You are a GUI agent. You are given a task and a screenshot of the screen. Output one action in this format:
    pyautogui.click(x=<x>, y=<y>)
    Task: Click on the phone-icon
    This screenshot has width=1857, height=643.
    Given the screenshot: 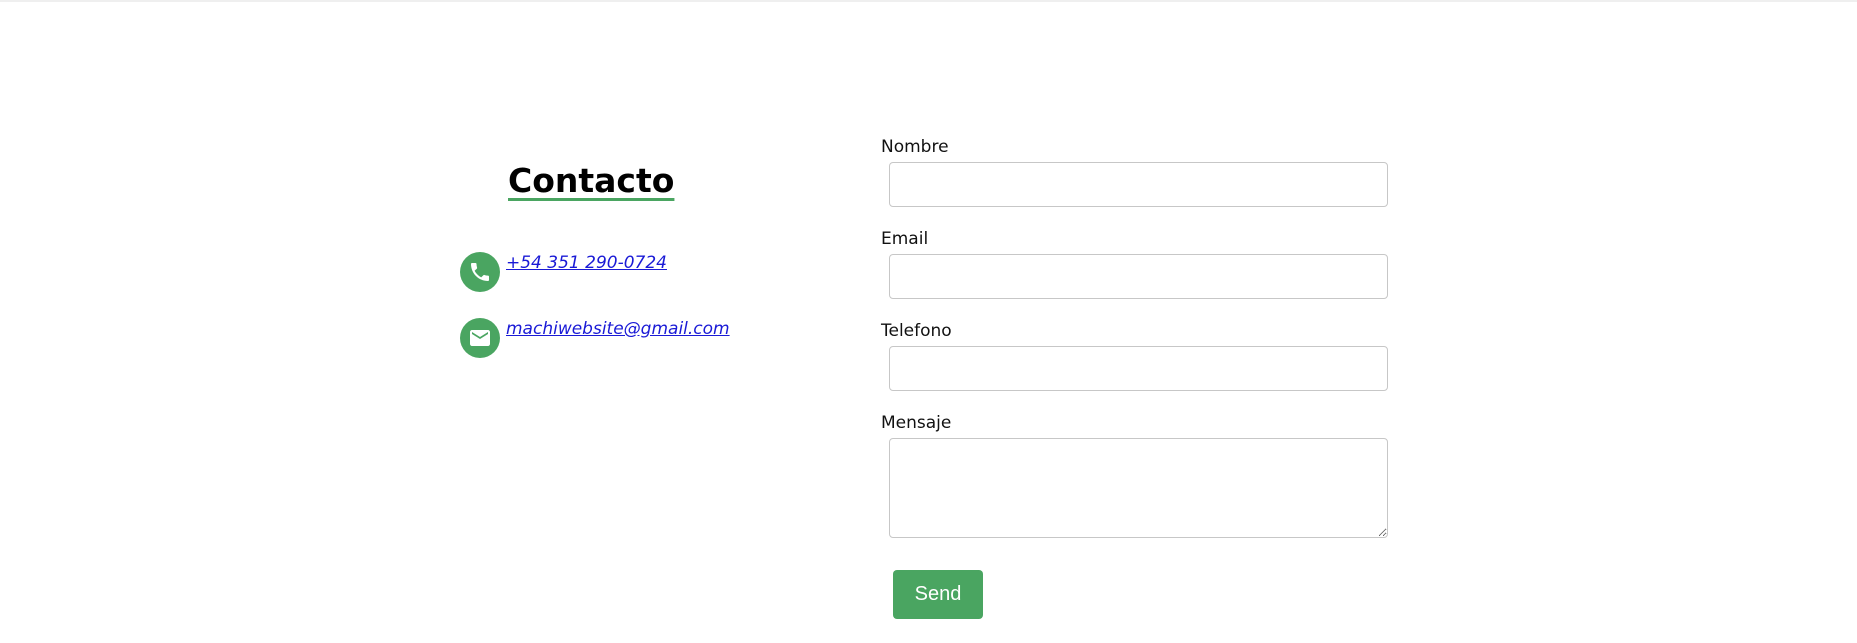 What is the action you would take?
    pyautogui.click(x=480, y=272)
    